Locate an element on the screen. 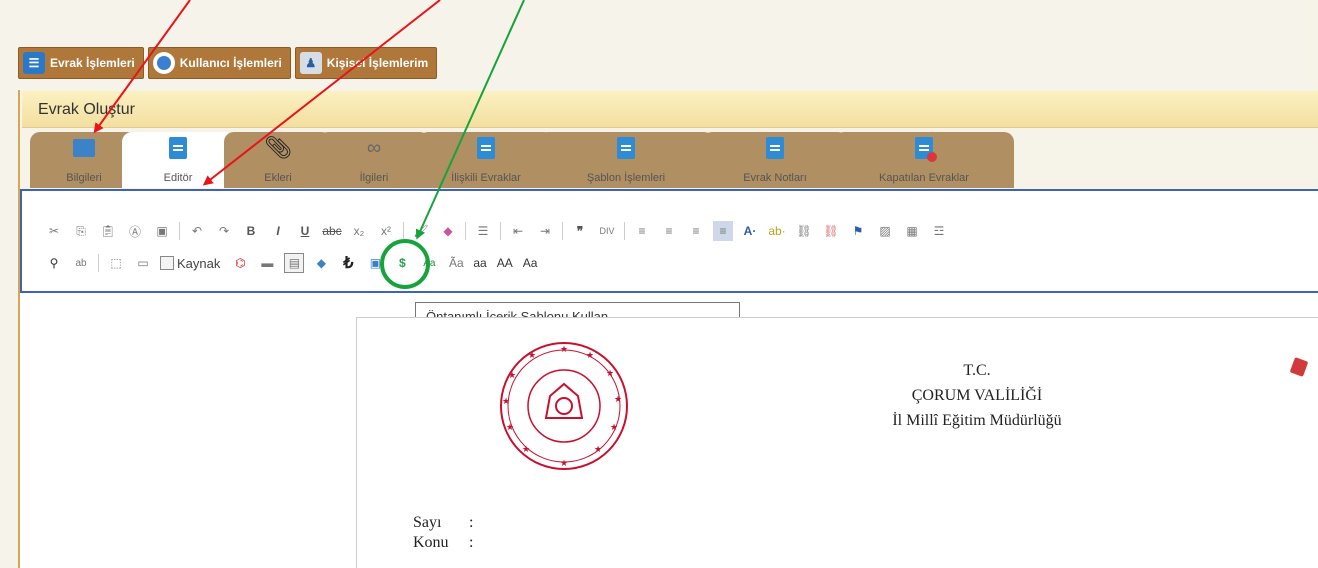  uppercase-button: AA is located at coordinates (505, 263).